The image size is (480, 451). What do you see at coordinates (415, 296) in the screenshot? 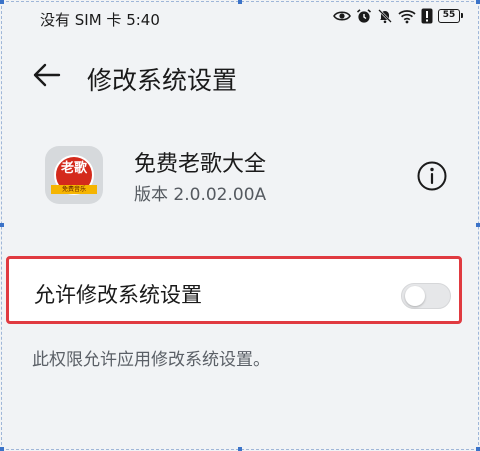
I see `toggle-knob` at bounding box center [415, 296].